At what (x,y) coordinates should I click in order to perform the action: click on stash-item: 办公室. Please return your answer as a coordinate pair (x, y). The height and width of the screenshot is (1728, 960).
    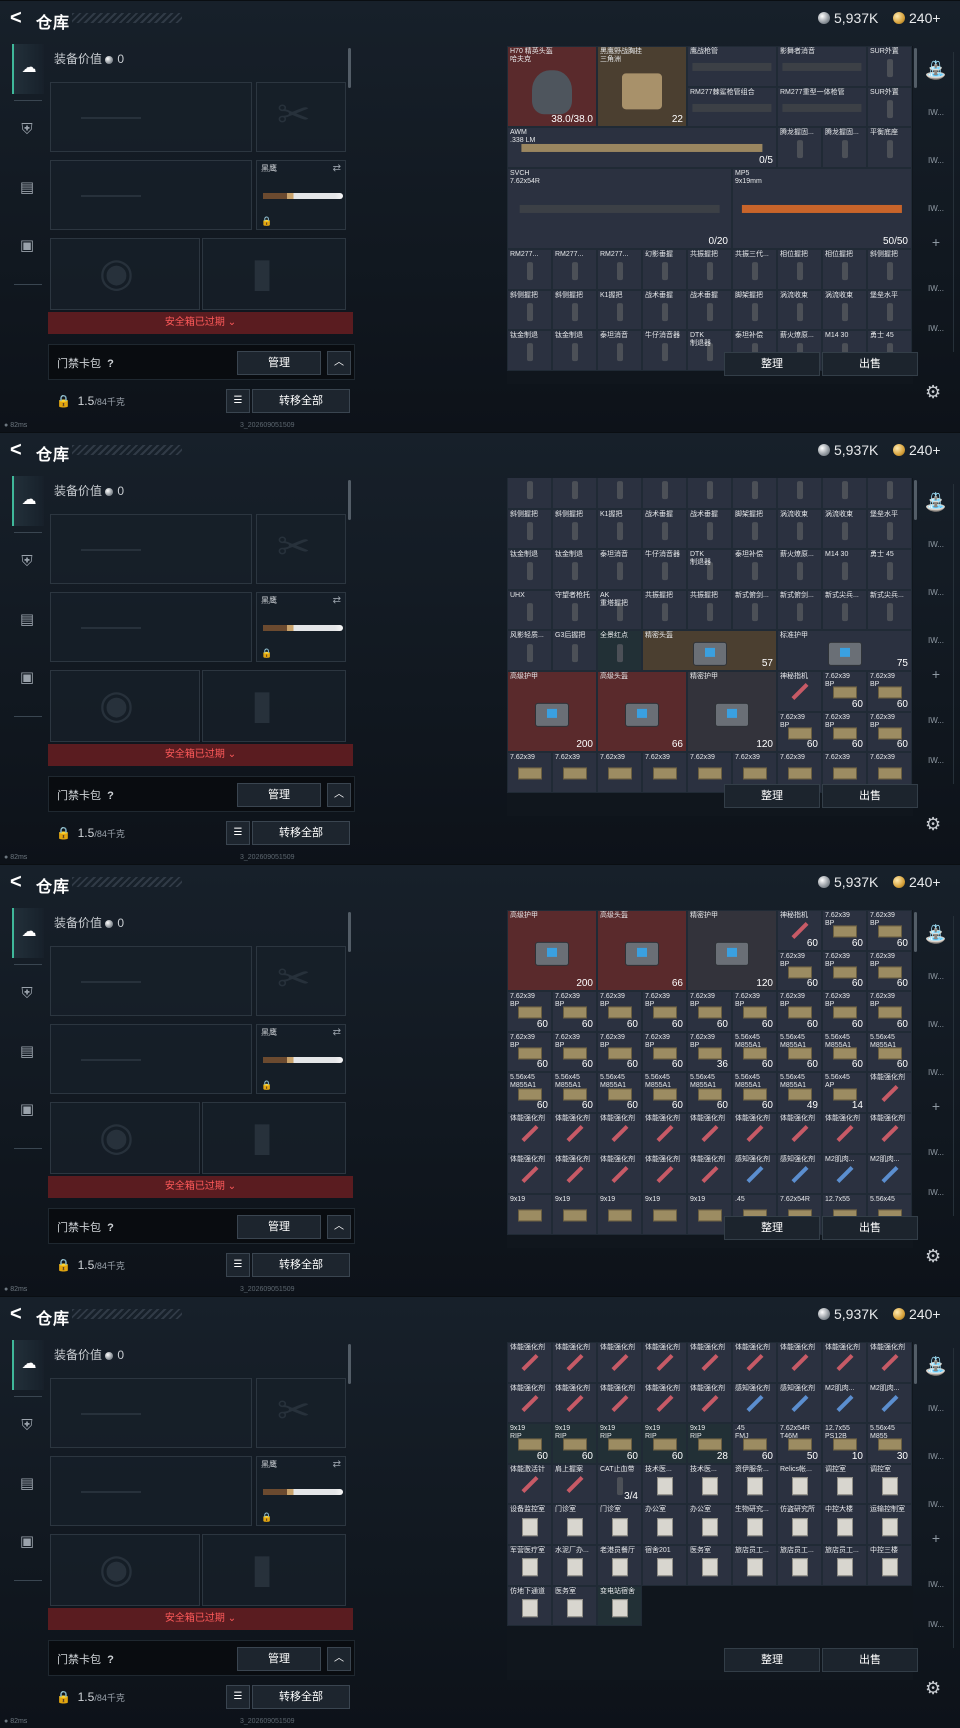
    Looking at the image, I should click on (709, 1524).